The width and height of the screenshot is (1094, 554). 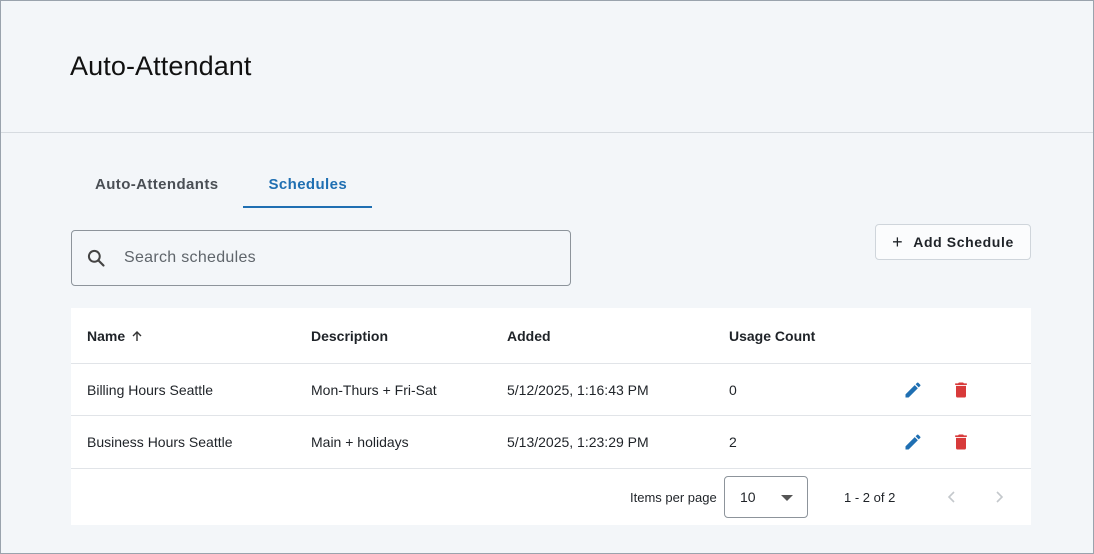 I want to click on cell-added: 5/12/2025, 1:16:43 PM, so click(x=578, y=389).